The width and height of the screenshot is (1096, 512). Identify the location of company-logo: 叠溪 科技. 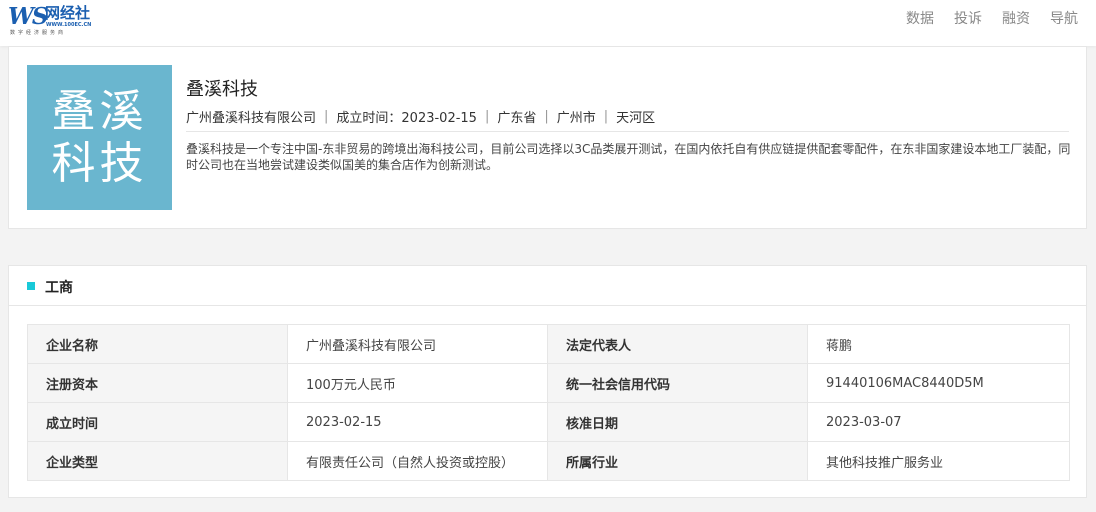
(99, 137).